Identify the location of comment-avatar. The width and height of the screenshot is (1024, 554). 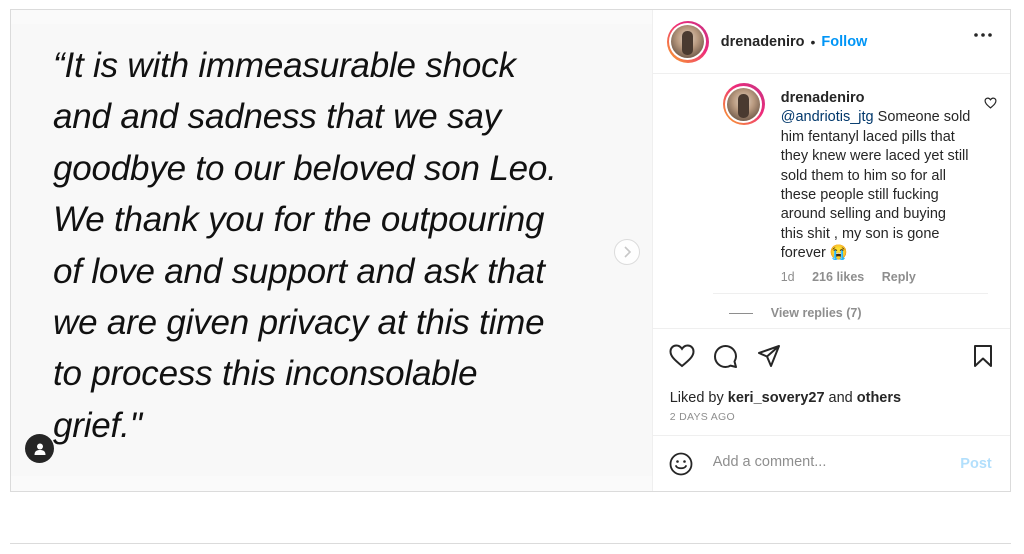
(743, 104).